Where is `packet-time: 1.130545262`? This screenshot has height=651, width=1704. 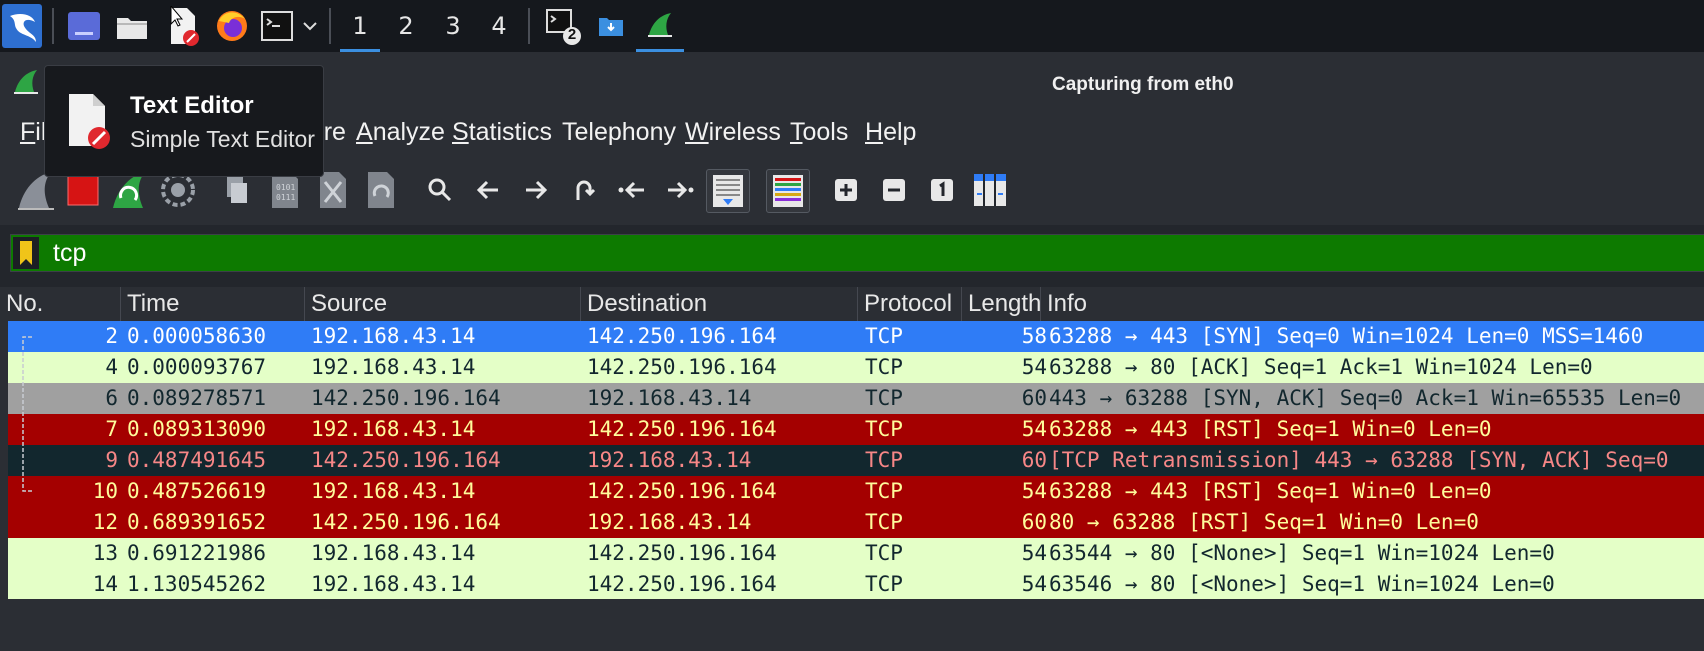
packet-time: 1.130545262 is located at coordinates (197, 584).